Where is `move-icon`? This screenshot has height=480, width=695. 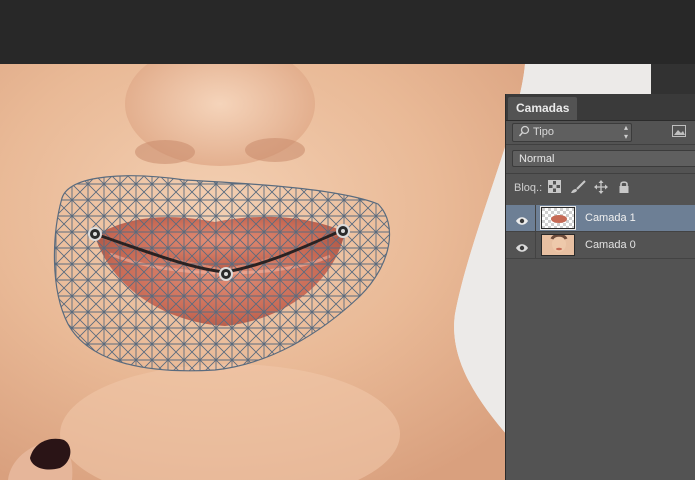 move-icon is located at coordinates (601, 188).